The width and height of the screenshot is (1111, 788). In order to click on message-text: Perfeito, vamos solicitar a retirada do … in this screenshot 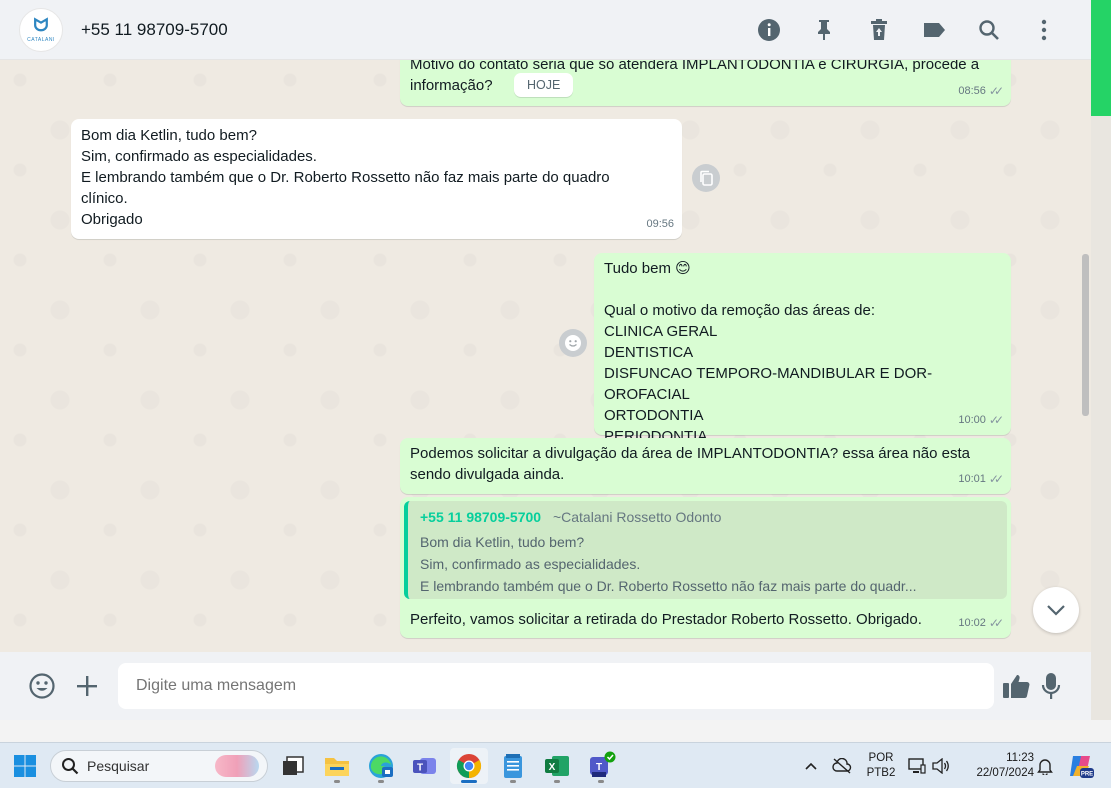, I will do `click(666, 619)`.